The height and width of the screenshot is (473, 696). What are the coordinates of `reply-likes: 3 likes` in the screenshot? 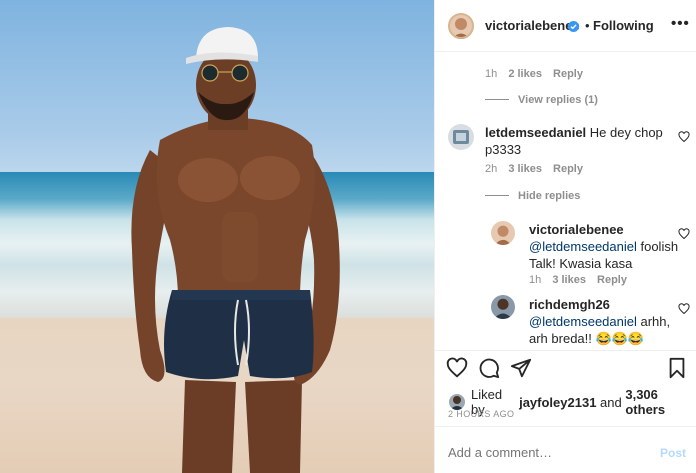 It's located at (569, 280).